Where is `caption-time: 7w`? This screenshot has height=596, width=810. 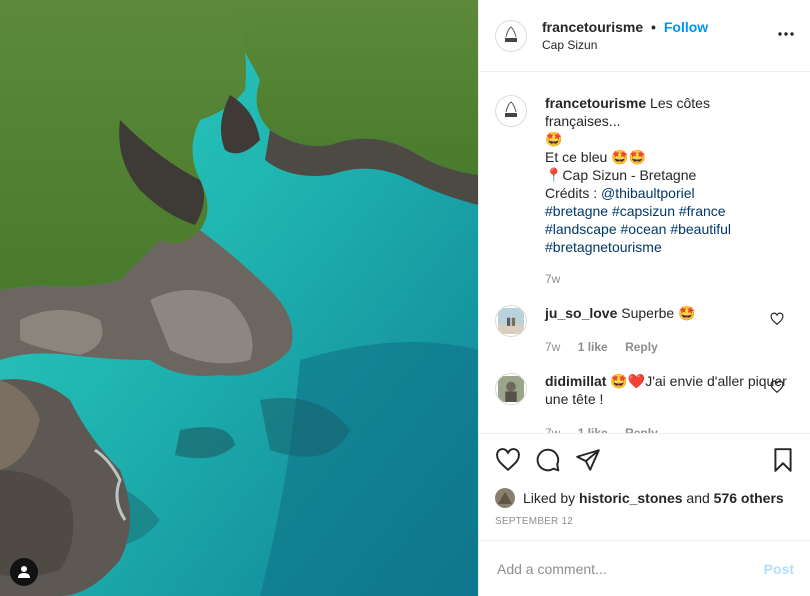 caption-time: 7w is located at coordinates (552, 279).